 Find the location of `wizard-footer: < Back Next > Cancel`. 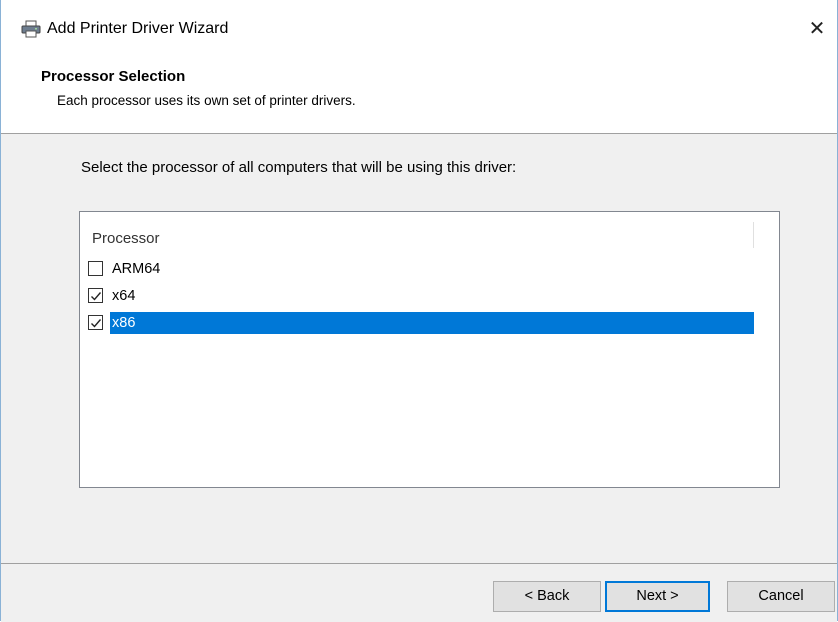

wizard-footer: < Back Next > Cancel is located at coordinates (419, 592).